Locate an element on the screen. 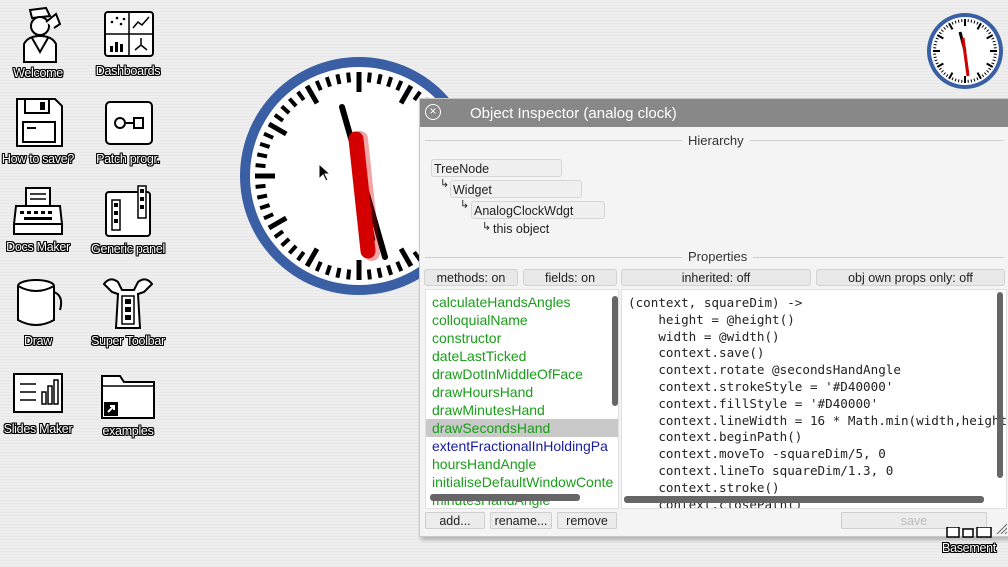 Image resolution: width=1008 pixels, height=567 pixels. property-item: drawDotInMiddleOfFace is located at coordinates (522, 374).